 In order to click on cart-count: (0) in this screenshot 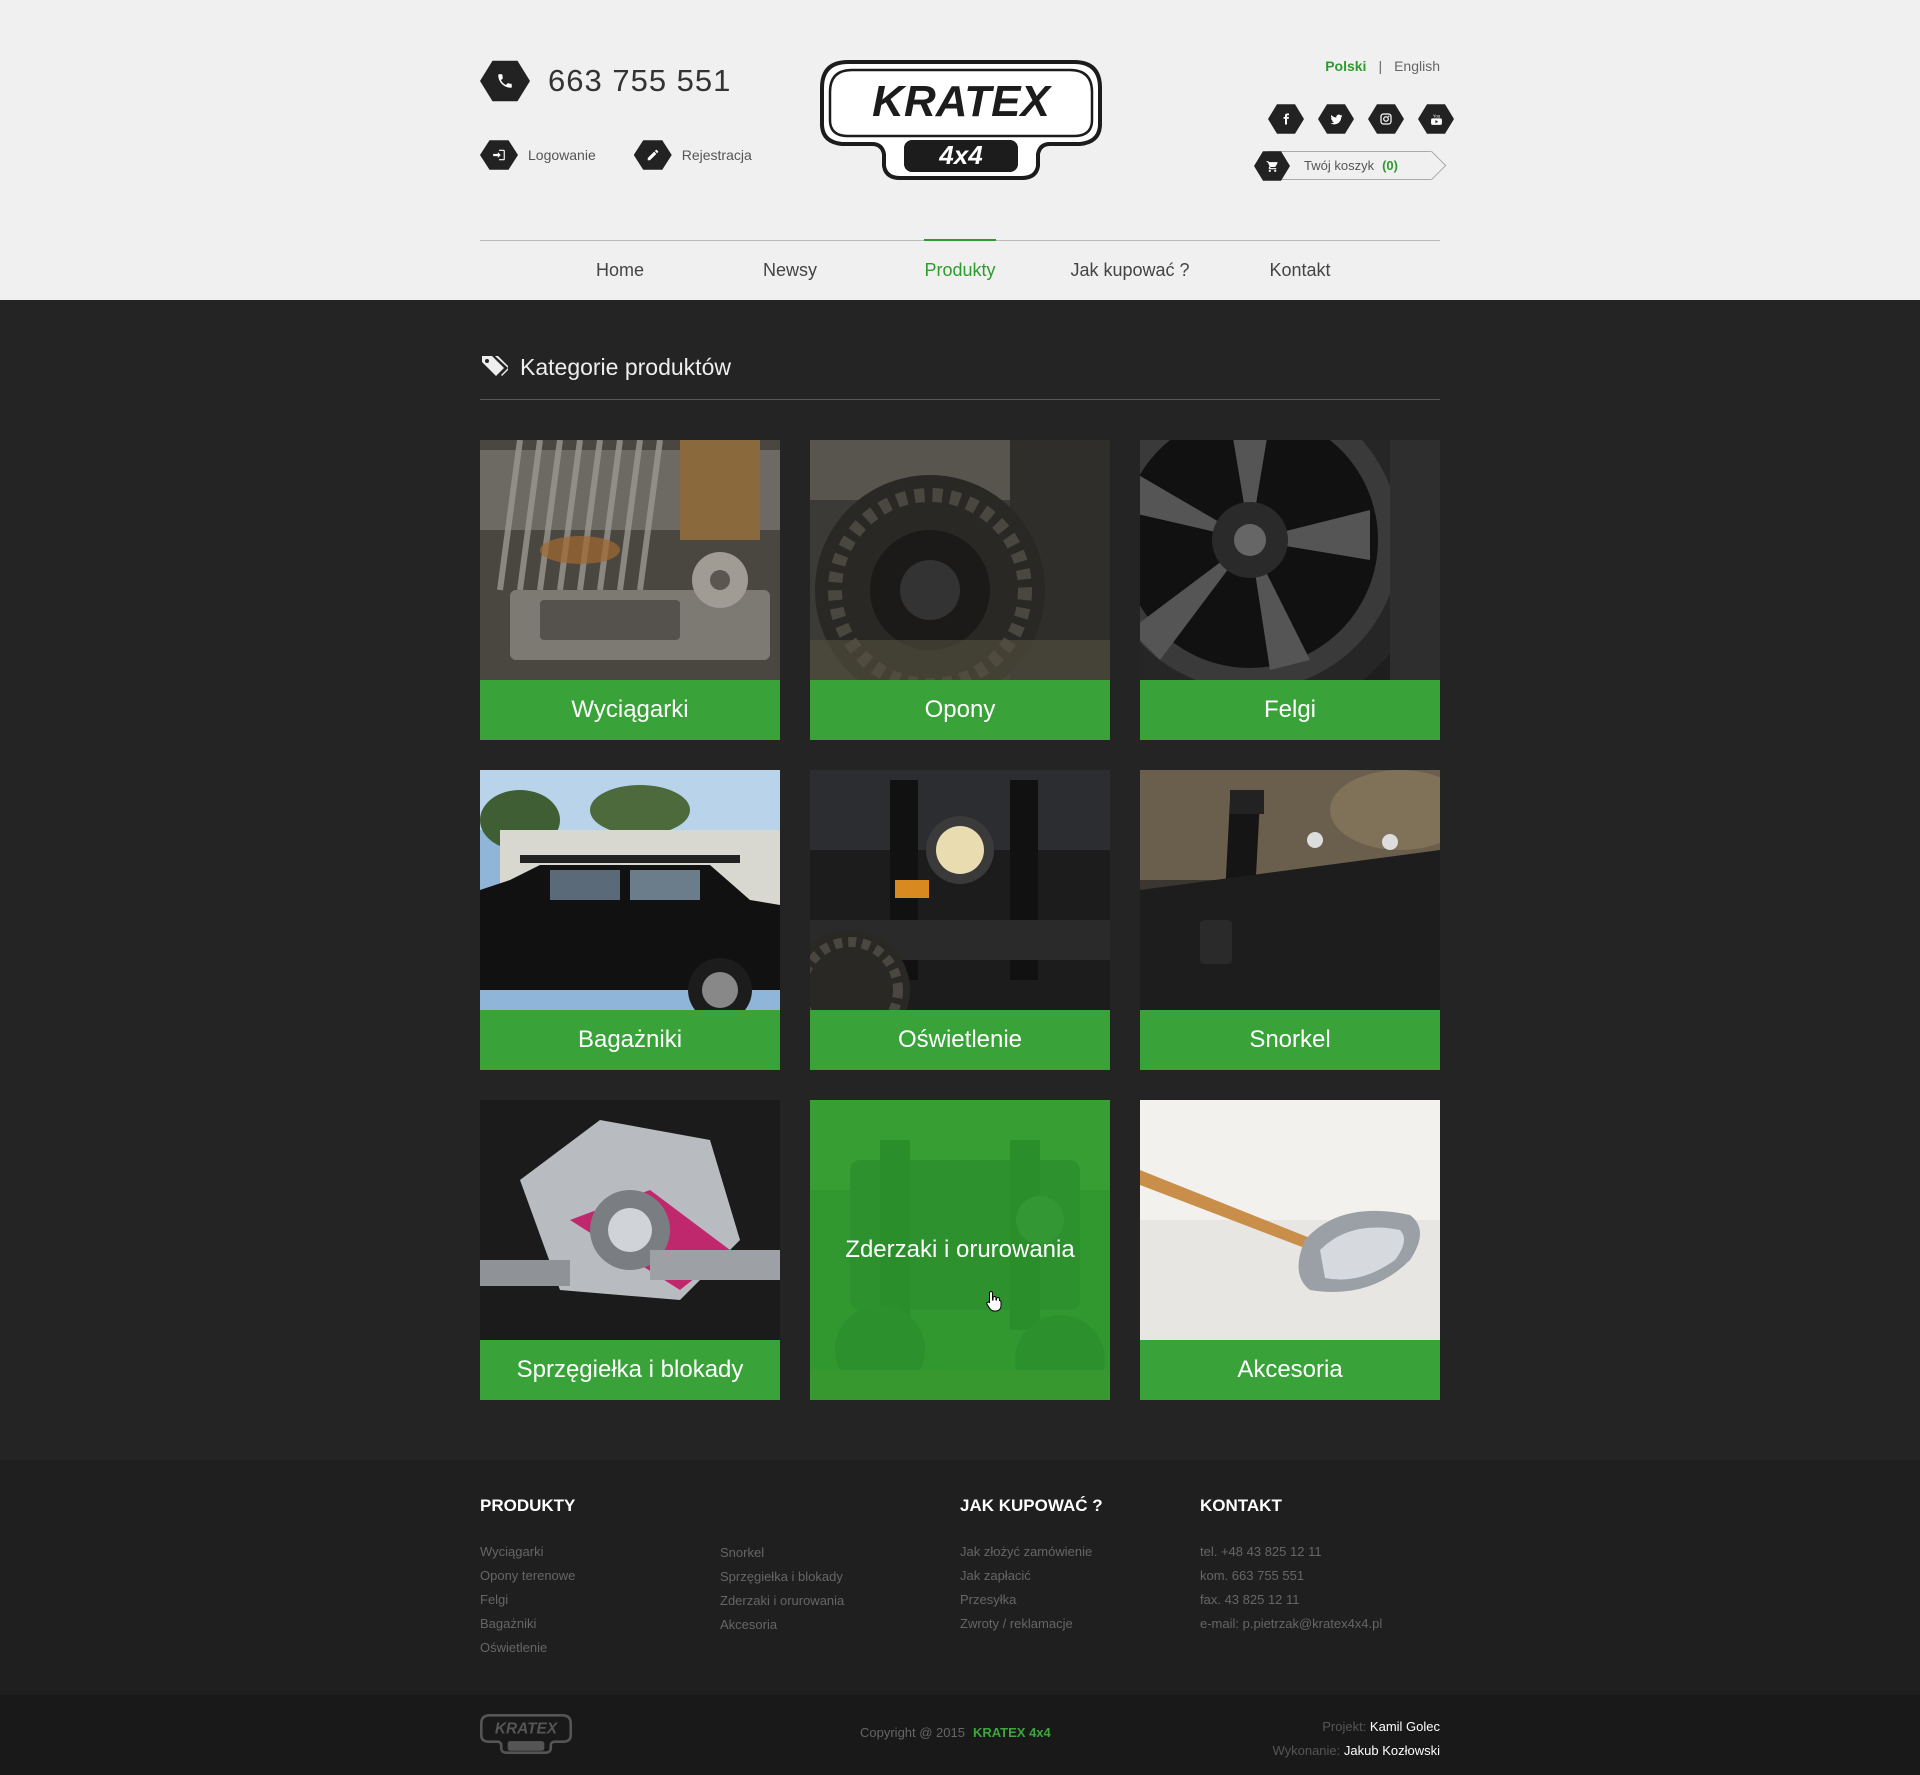, I will do `click(1390, 165)`.